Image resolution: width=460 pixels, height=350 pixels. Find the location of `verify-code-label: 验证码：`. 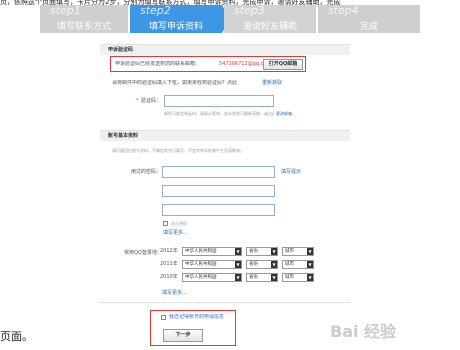

verify-code-label: 验证码： is located at coordinates (151, 101).